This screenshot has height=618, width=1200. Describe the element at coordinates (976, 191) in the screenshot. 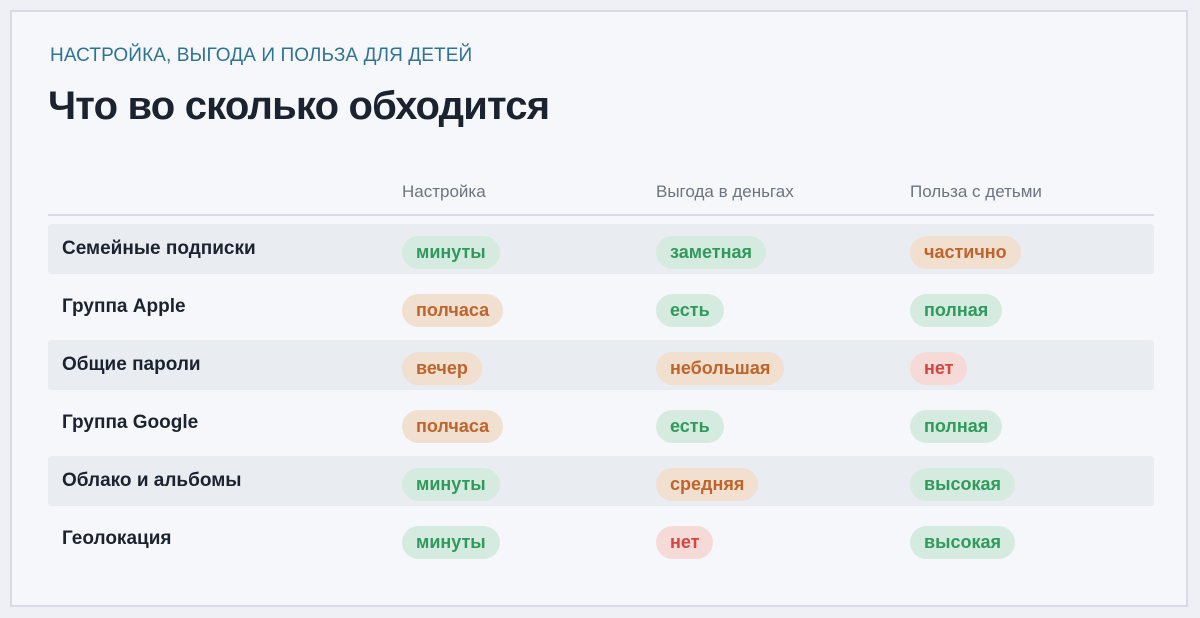

I see `column-header-kids: Польза с детьми` at that location.